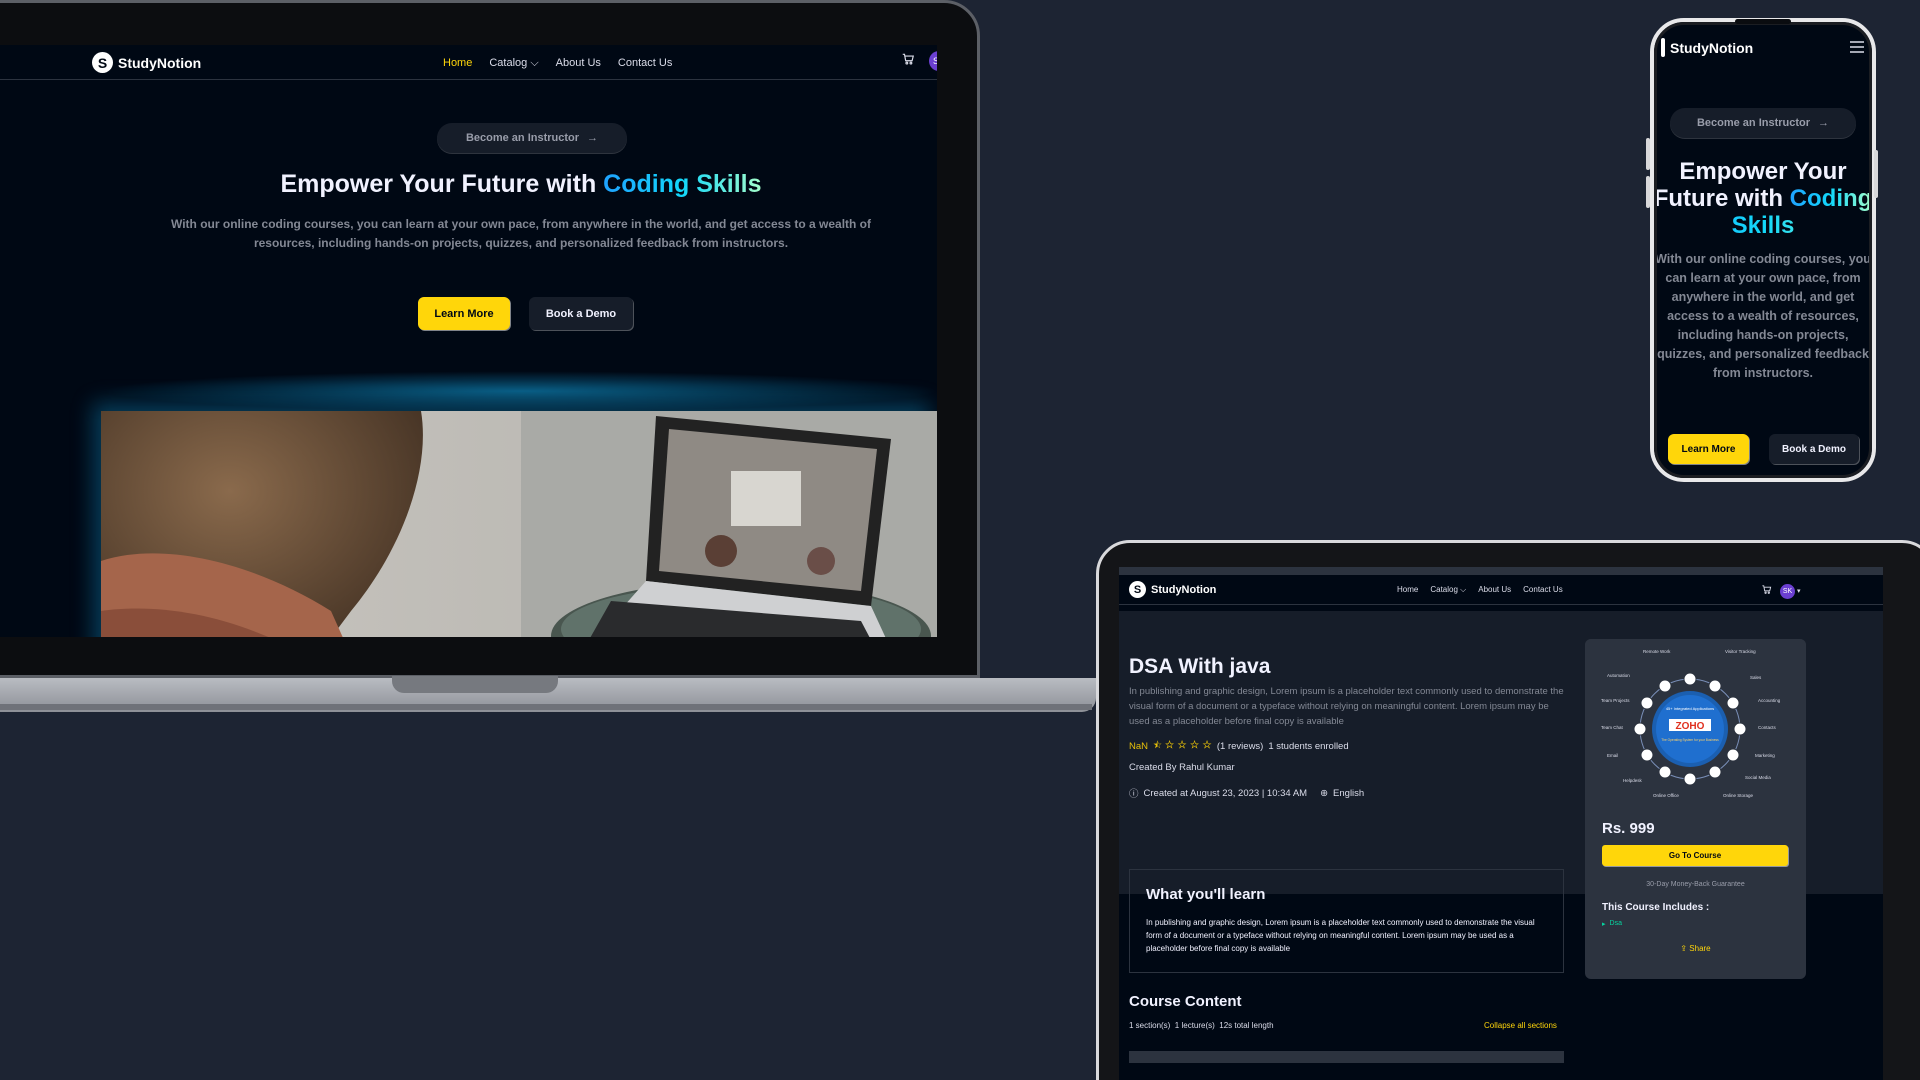  Describe the element at coordinates (682, 184) in the screenshot. I see `hero-title-highlight: Coding Skills` at that location.